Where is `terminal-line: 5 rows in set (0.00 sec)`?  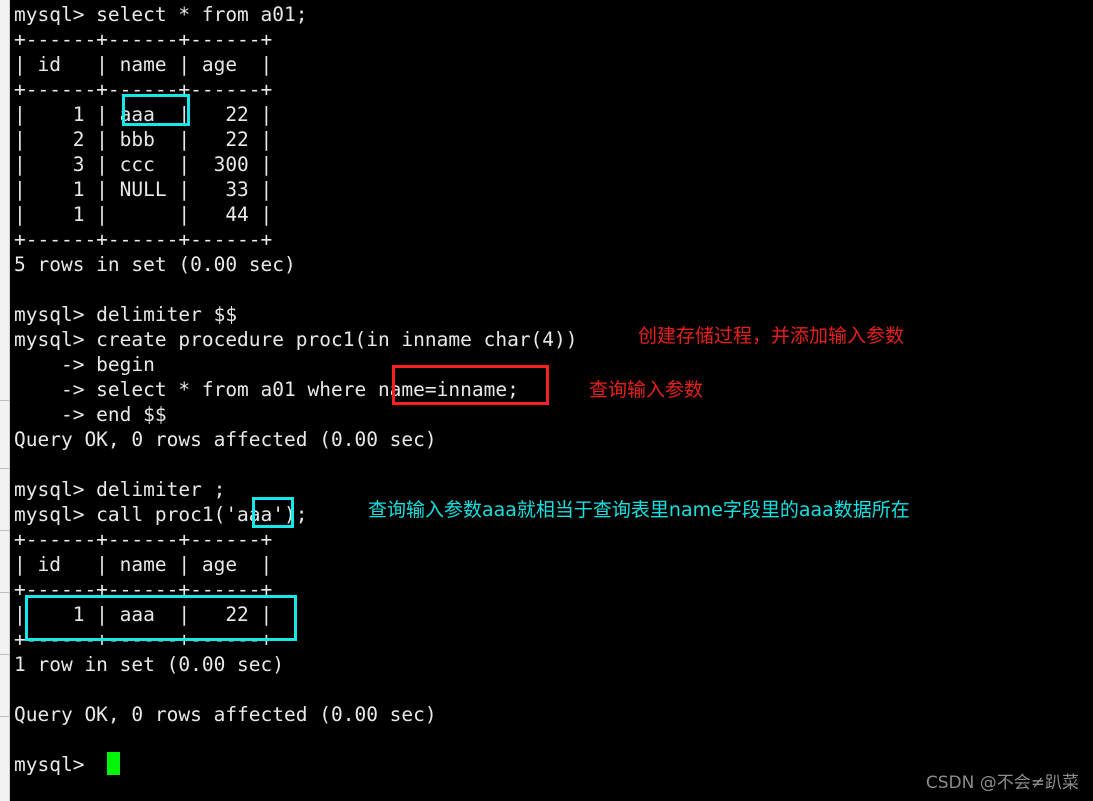
terminal-line: 5 rows in set (0.00 sec) is located at coordinates (155, 264).